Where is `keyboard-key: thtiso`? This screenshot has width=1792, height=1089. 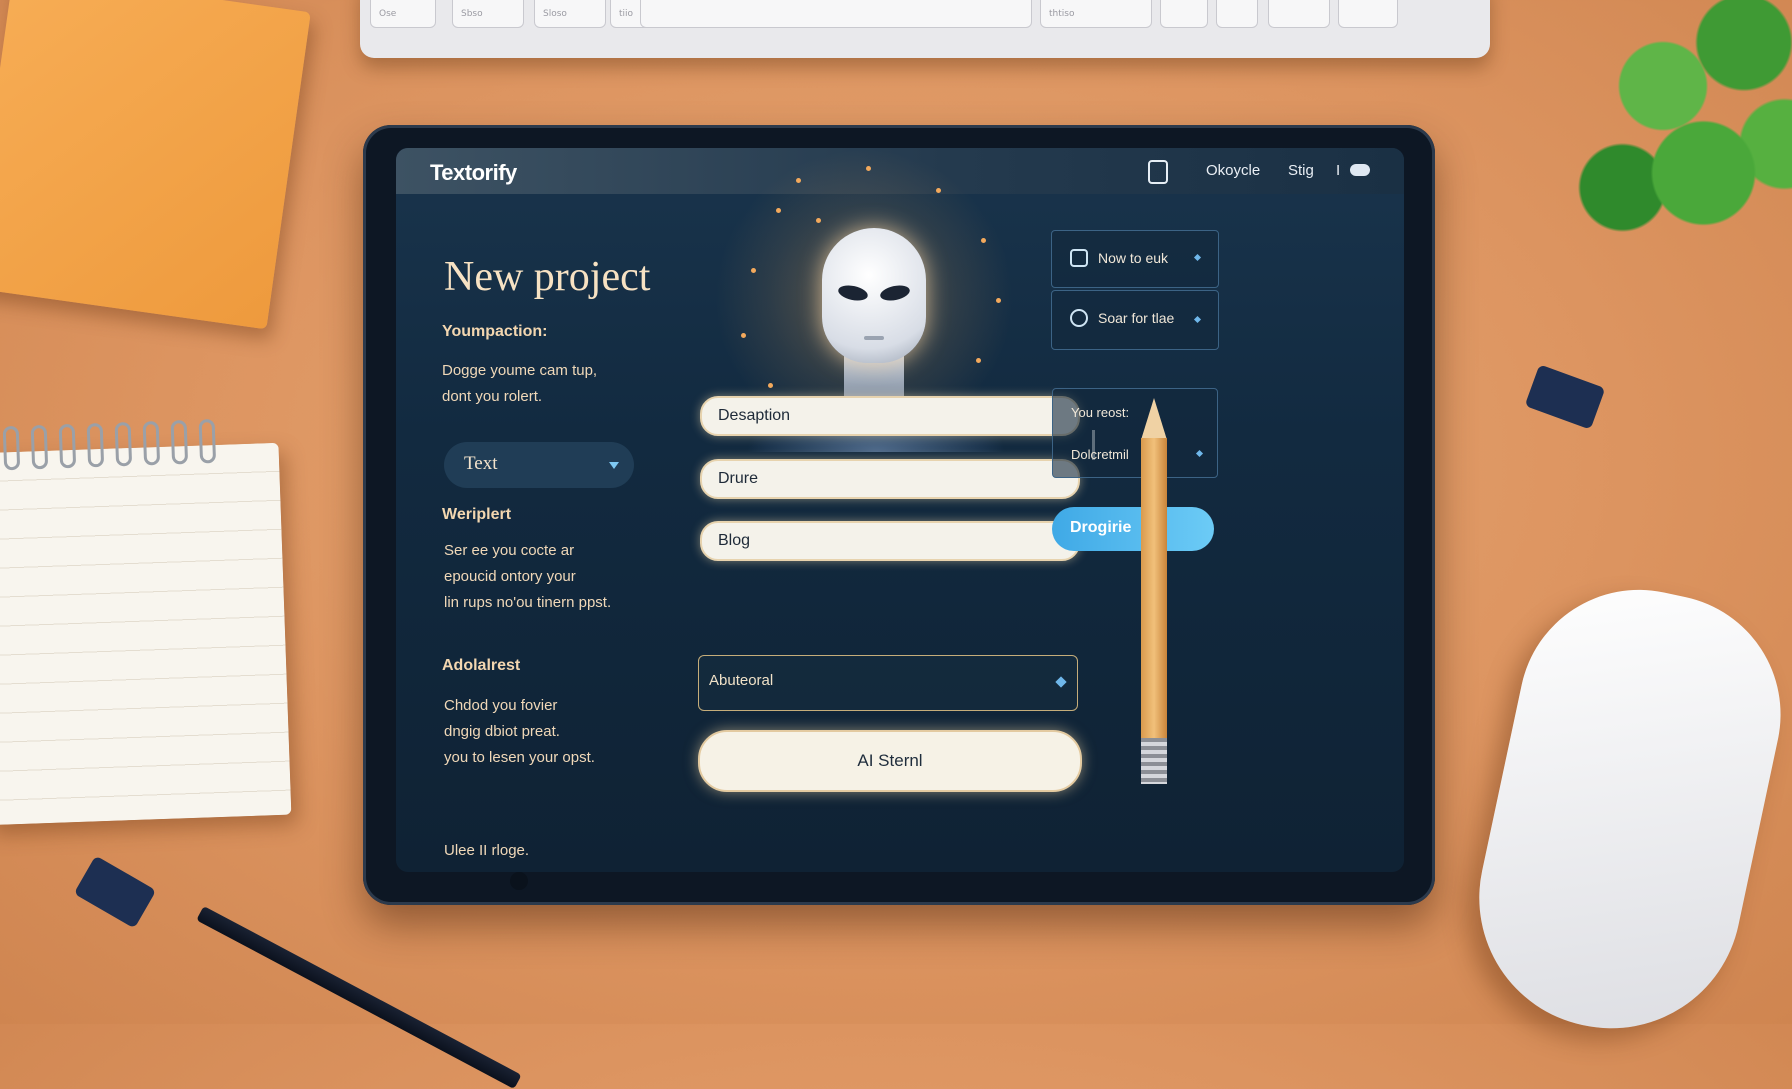 keyboard-key: thtiso is located at coordinates (1096, 14).